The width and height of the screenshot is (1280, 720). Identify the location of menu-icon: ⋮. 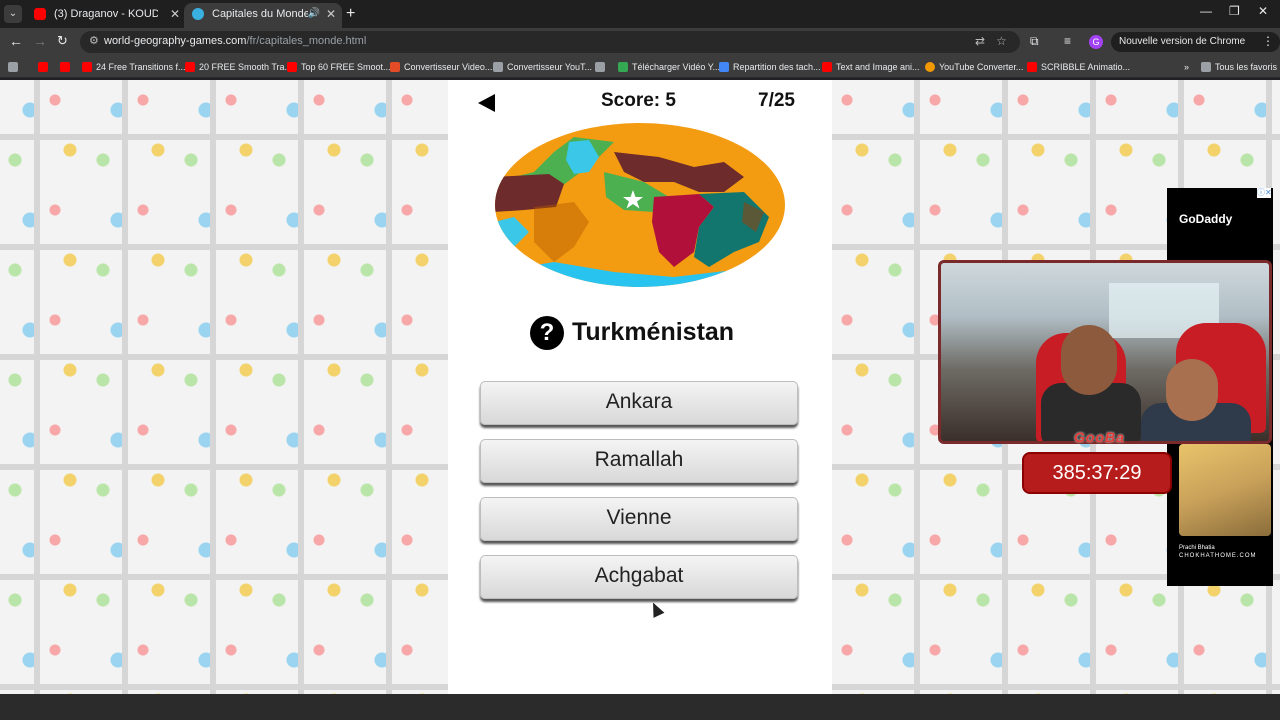
(1268, 41).